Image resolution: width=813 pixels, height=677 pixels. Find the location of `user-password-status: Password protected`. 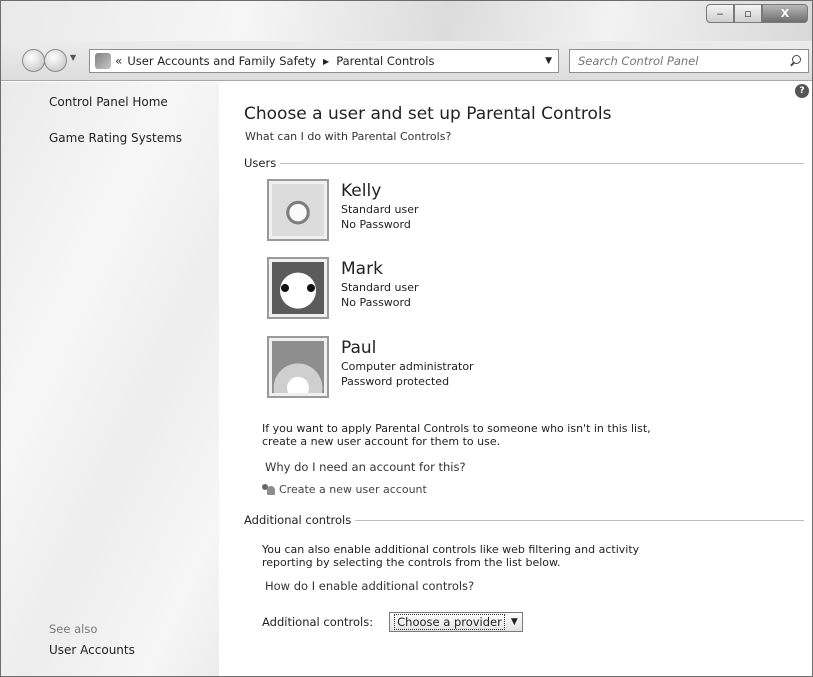

user-password-status: Password protected is located at coordinates (395, 381).